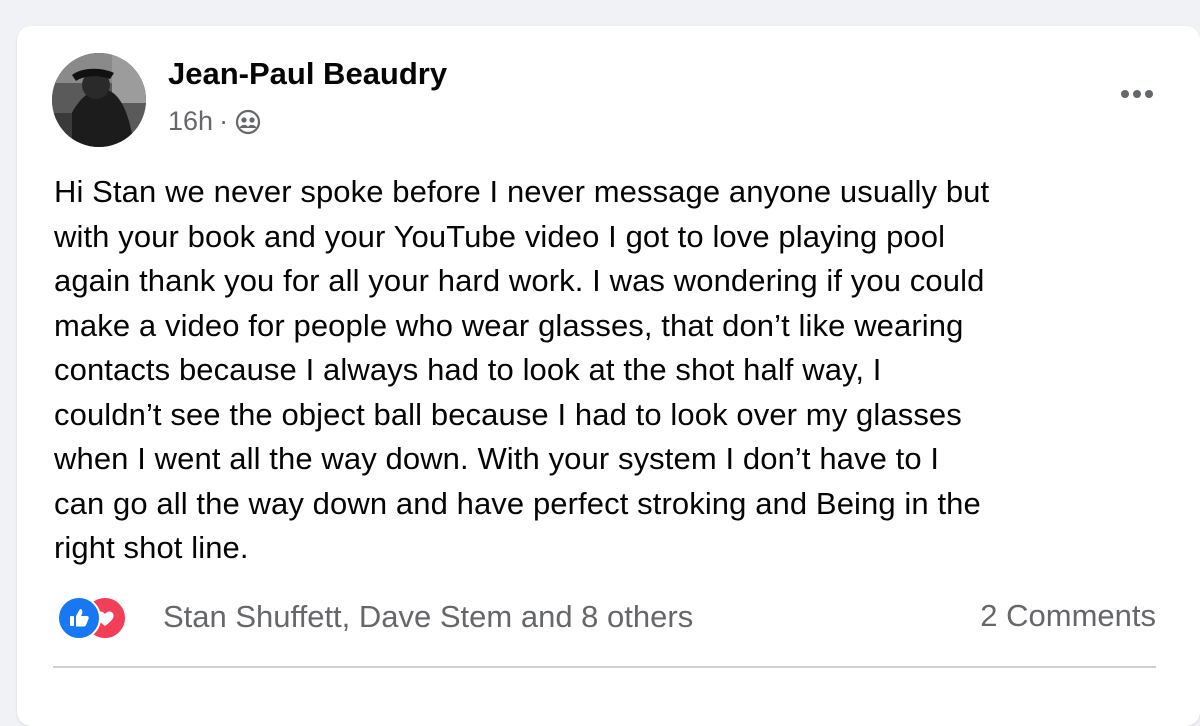  Describe the element at coordinates (215, 121) in the screenshot. I see `post-meta: 16h ·` at that location.